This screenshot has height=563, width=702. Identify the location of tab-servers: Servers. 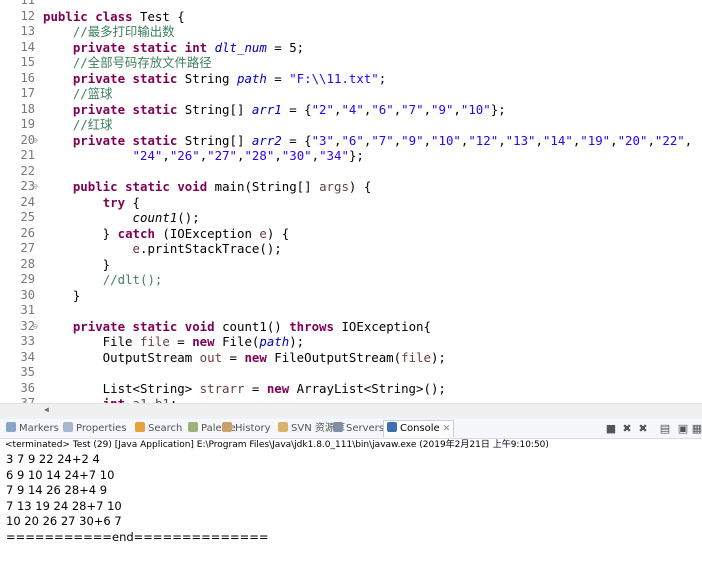
(358, 429).